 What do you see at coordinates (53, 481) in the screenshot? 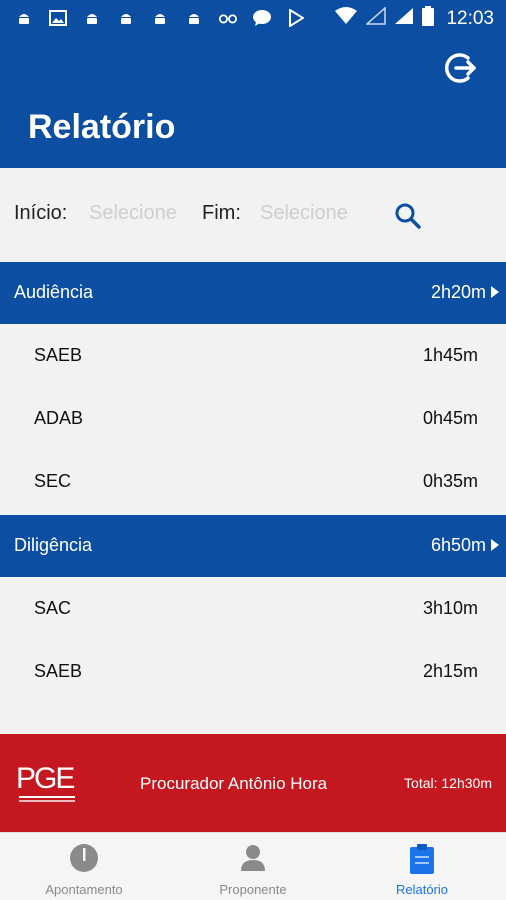
I see `item-label: SEC` at bounding box center [53, 481].